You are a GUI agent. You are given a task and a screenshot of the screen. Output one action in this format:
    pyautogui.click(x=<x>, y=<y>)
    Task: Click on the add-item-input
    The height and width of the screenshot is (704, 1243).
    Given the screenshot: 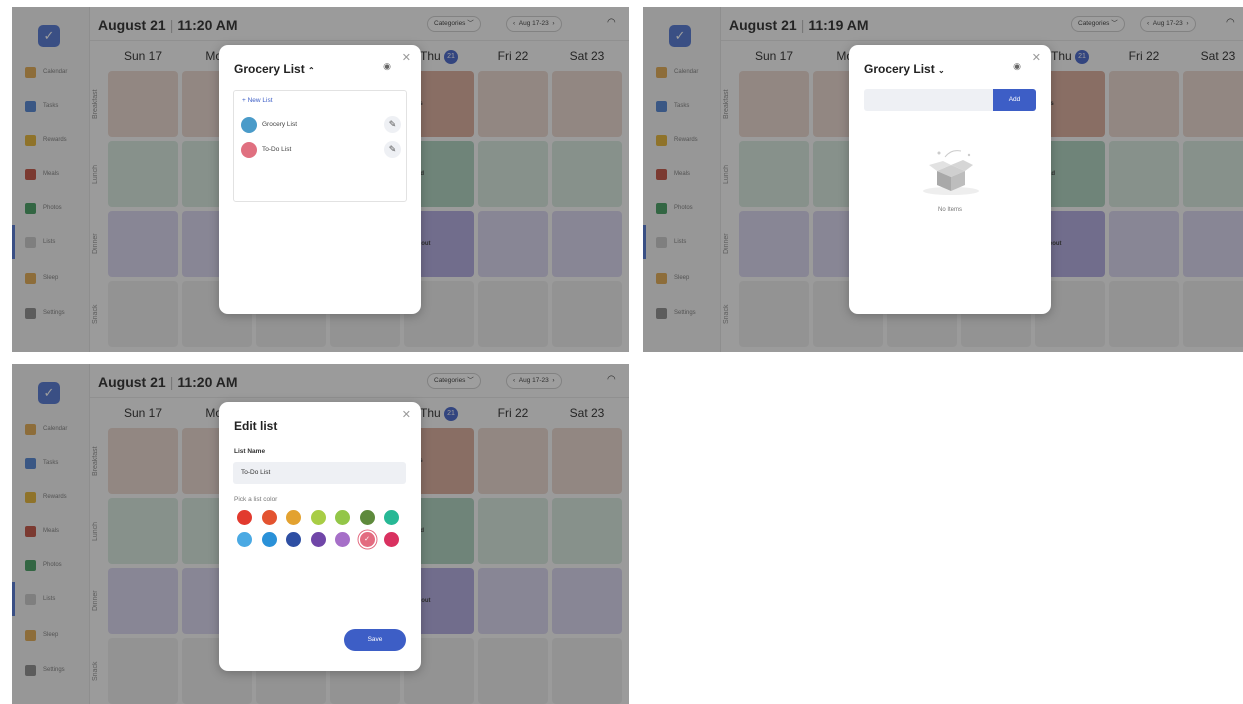 What is the action you would take?
    pyautogui.click(x=929, y=100)
    